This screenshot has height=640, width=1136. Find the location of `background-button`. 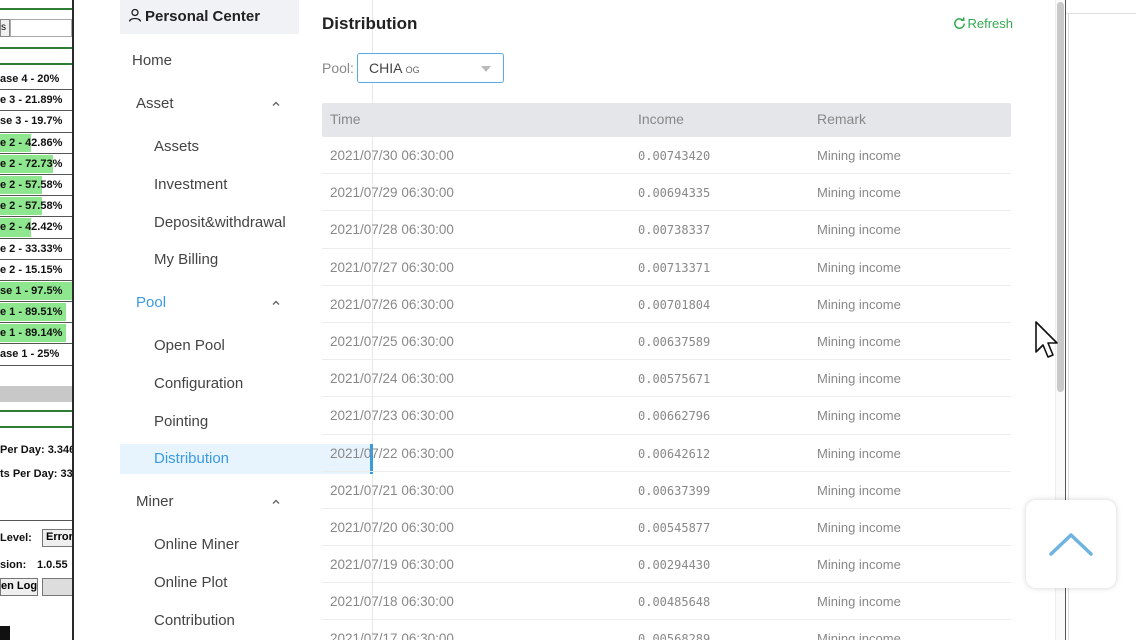

background-button is located at coordinates (57, 587).